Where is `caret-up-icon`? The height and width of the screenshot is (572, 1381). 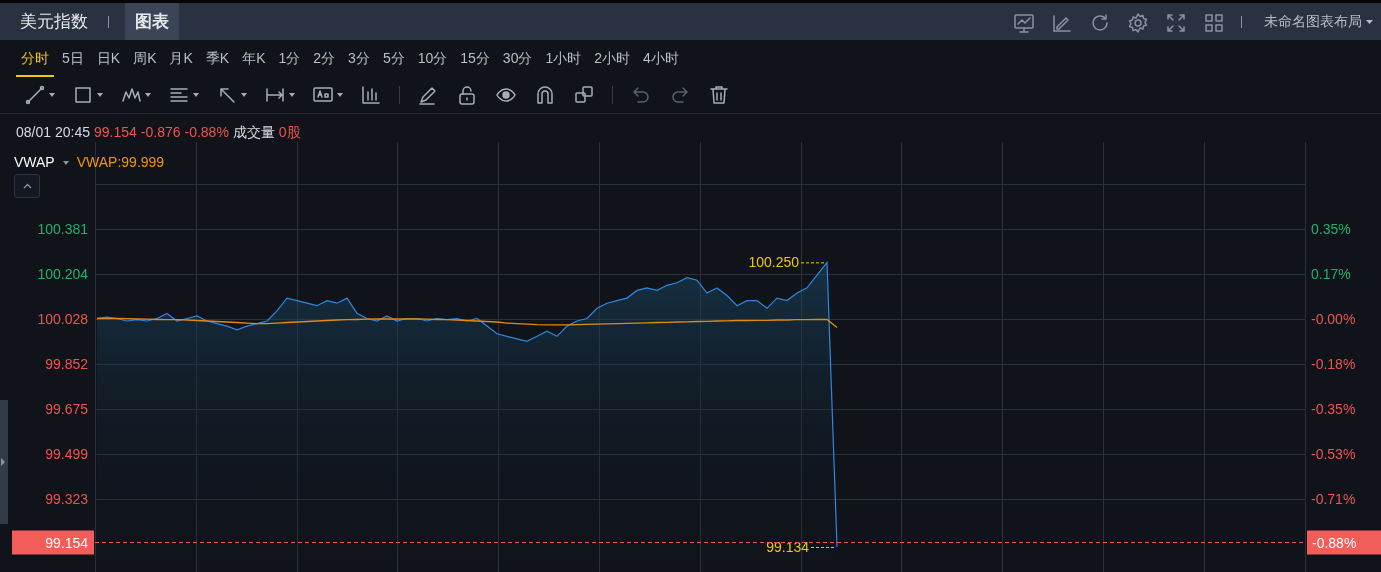
caret-up-icon is located at coordinates (27, 186).